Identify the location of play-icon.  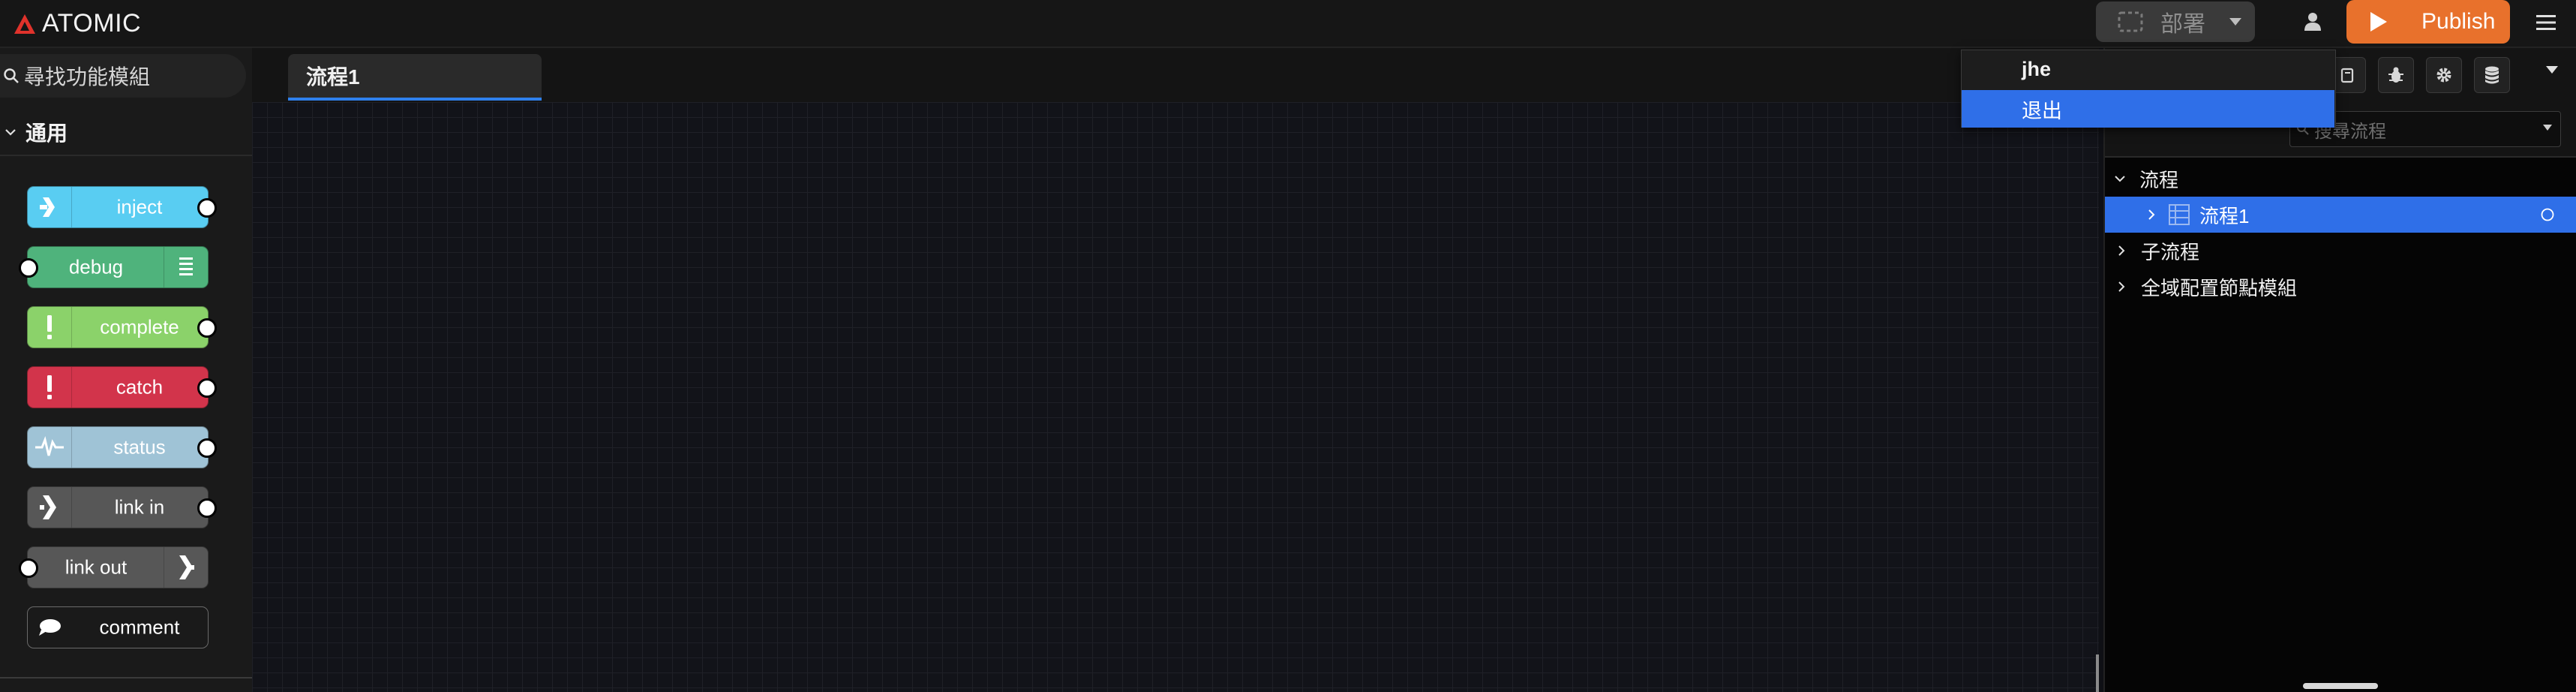
(2378, 22).